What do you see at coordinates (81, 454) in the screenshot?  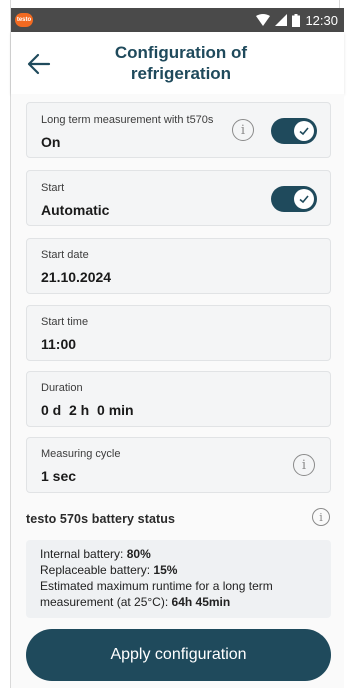 I see `measuring-cycle-label: Measuring cycle` at bounding box center [81, 454].